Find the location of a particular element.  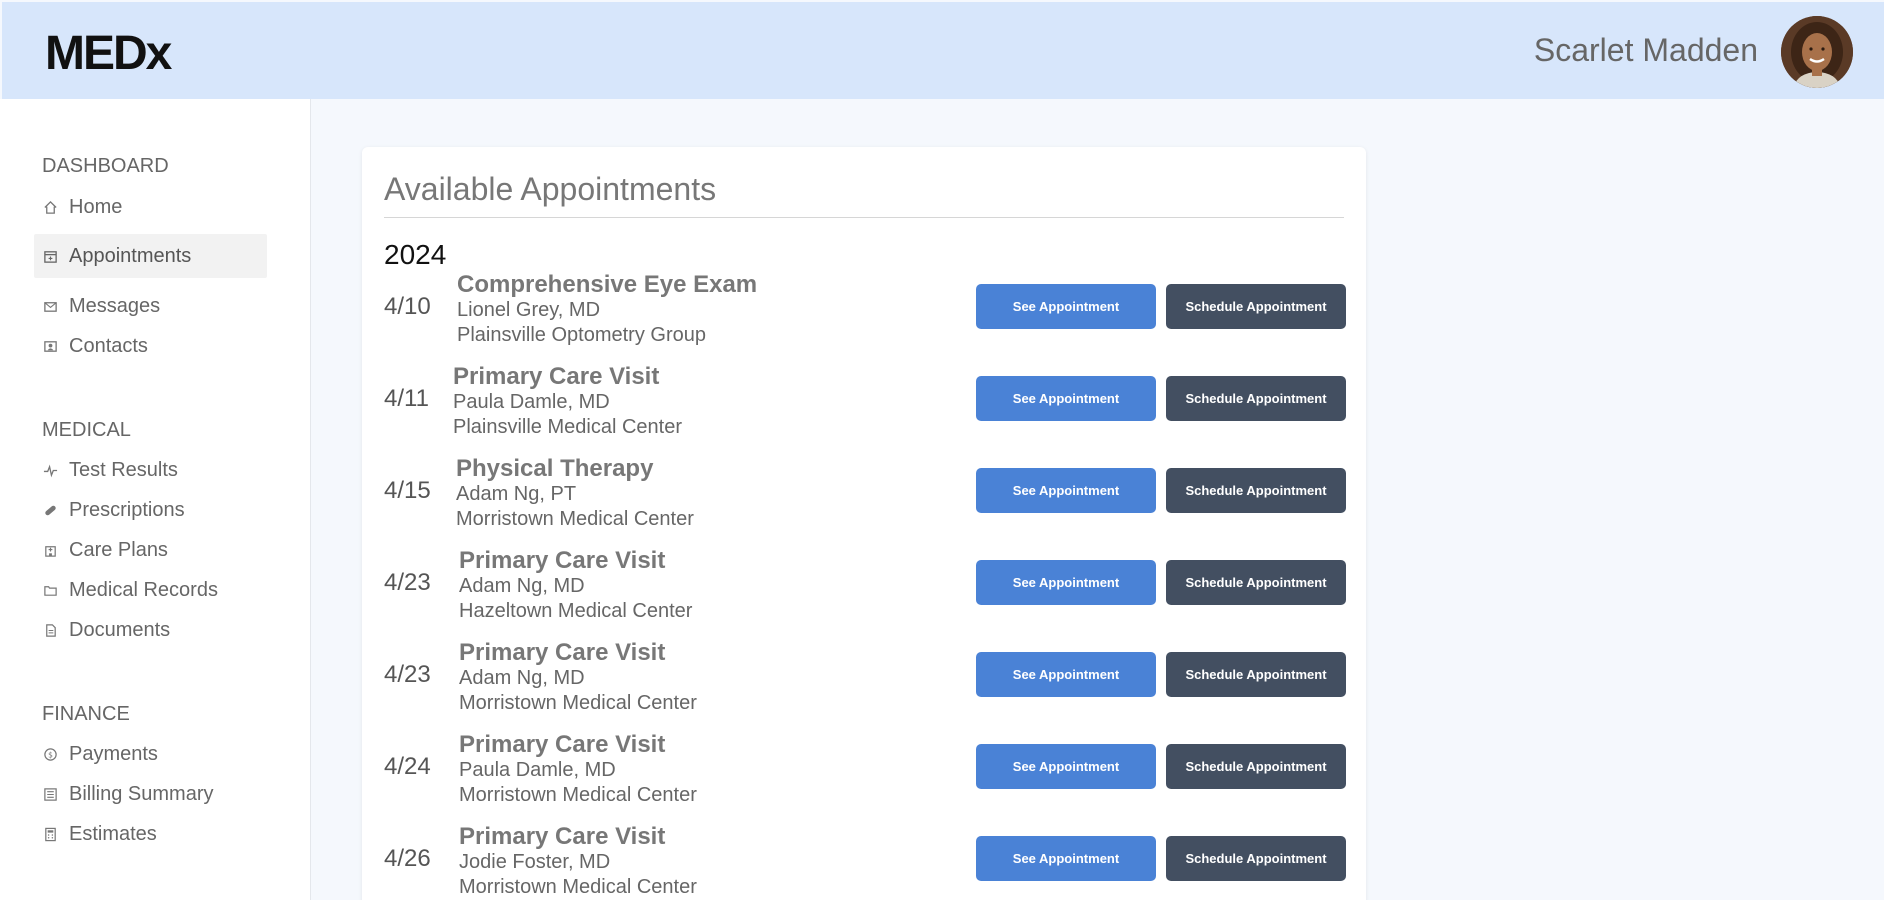

sidebar-item-label: Appointments is located at coordinates (130, 255).